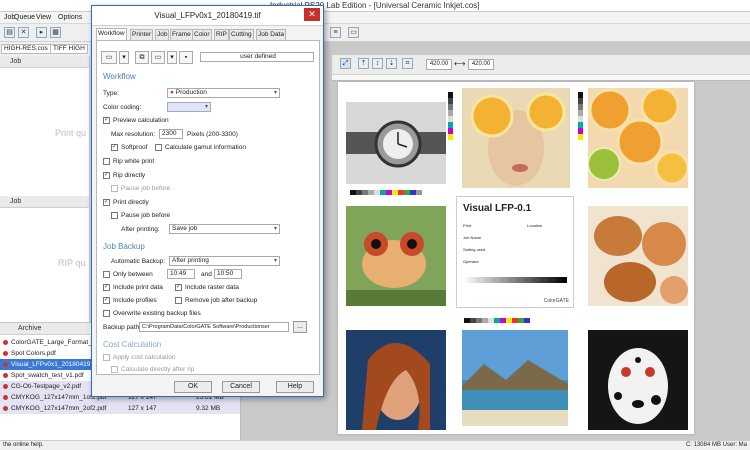 The image size is (750, 450). What do you see at coordinates (44, 202) in the screenshot?
I see `rip-queue-header: Job` at bounding box center [44, 202].